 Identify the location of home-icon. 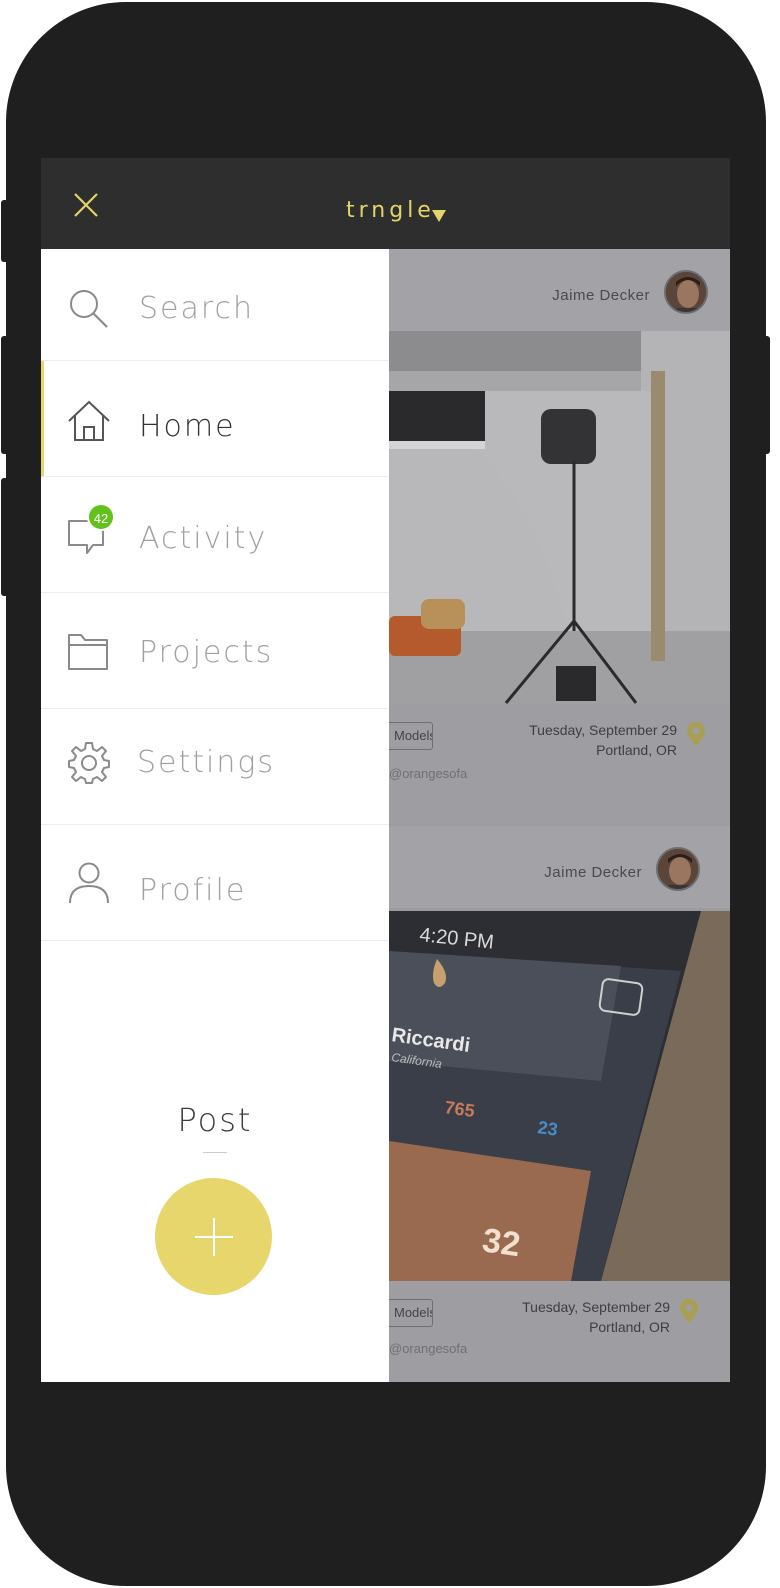
(89, 420).